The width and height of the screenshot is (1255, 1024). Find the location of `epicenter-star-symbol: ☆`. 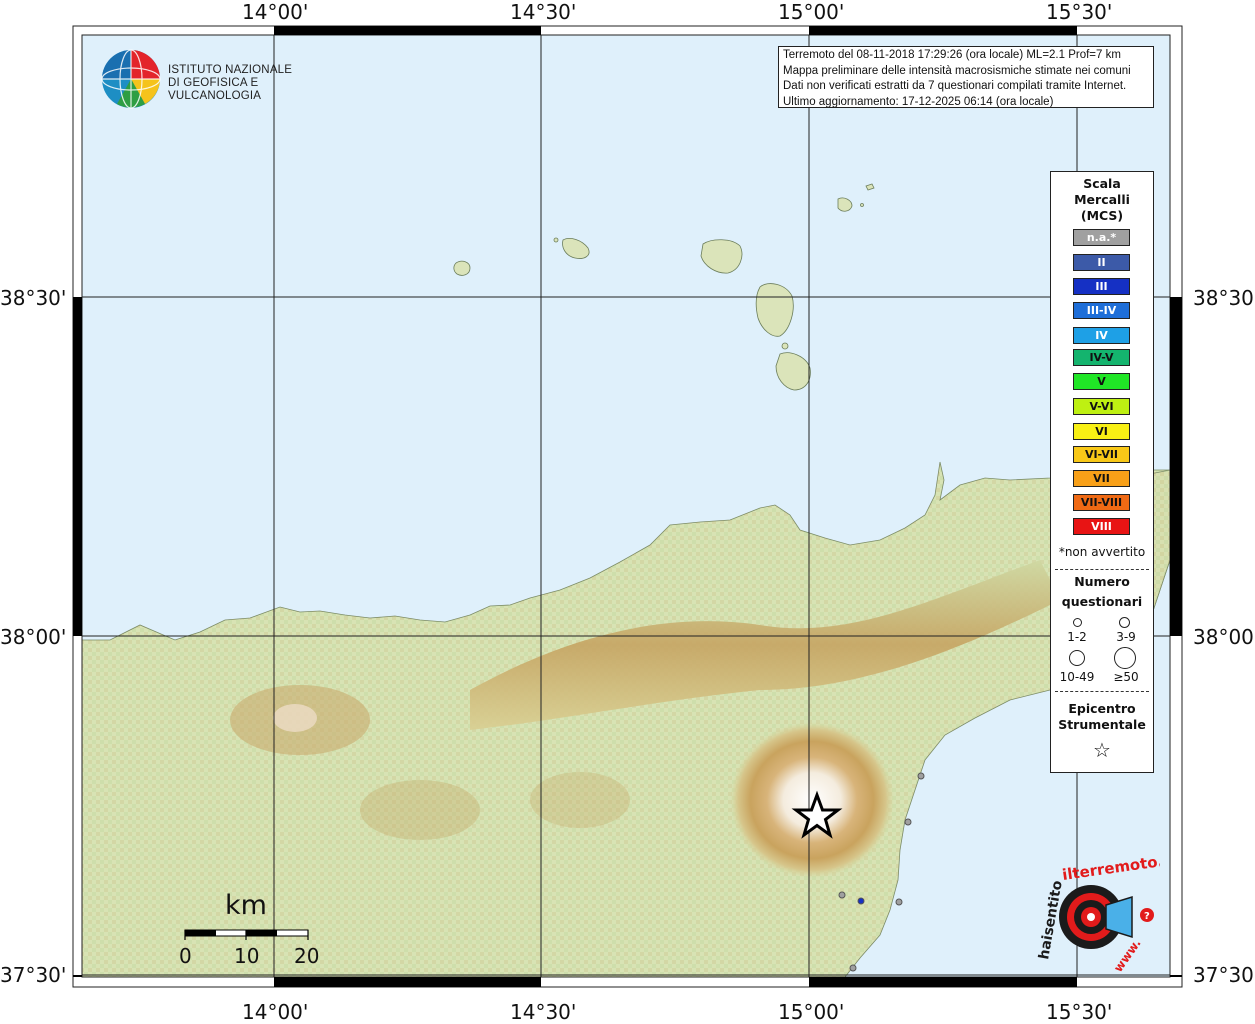

epicenter-star-symbol: ☆ is located at coordinates (1102, 750).